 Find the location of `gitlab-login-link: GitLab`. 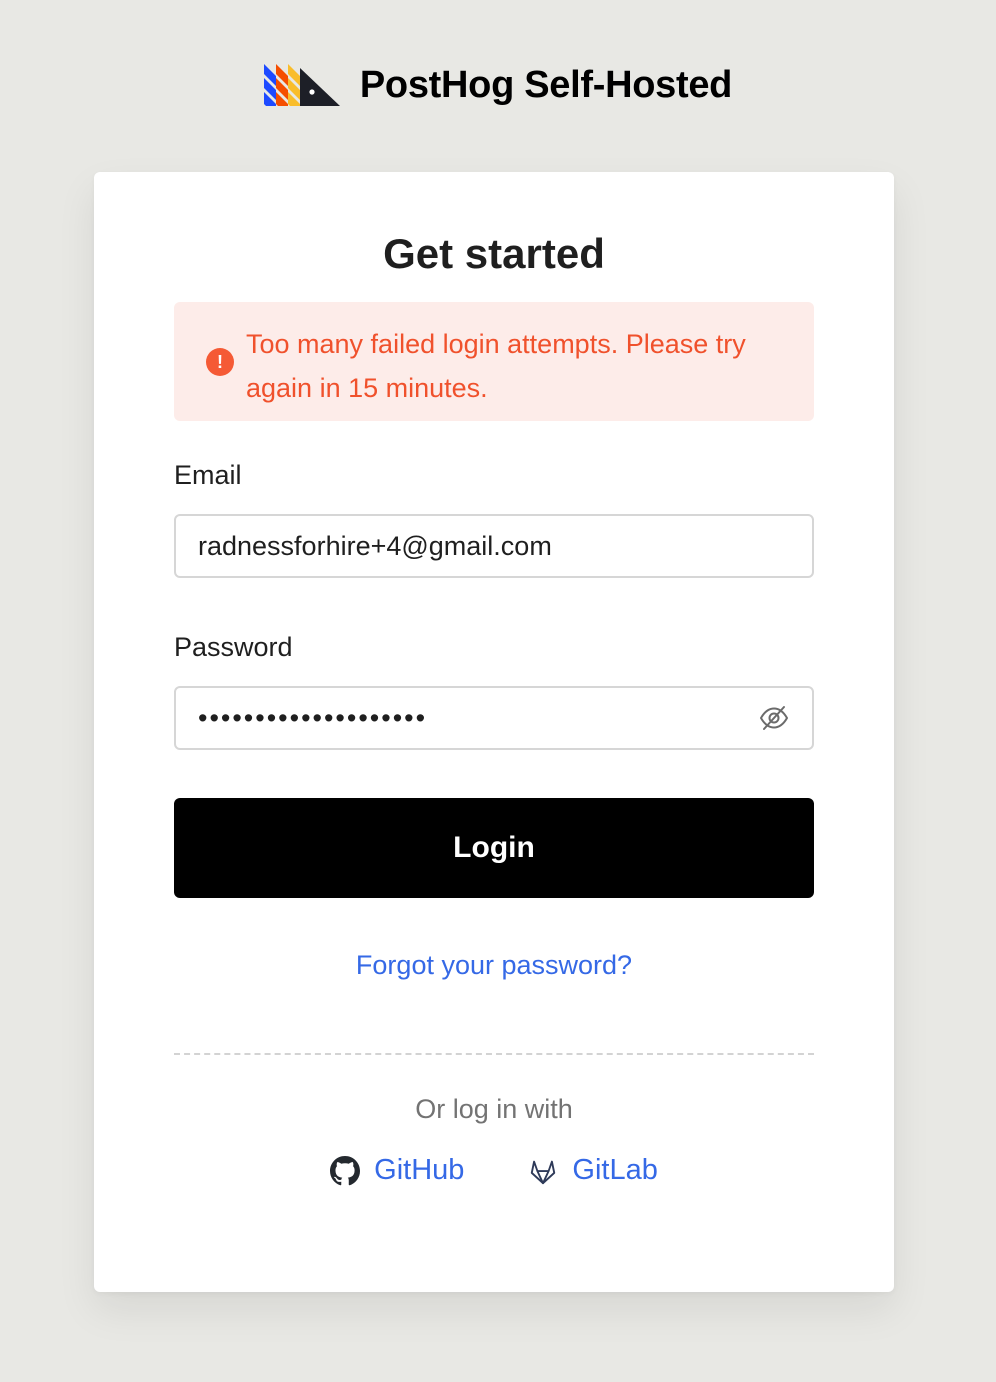

gitlab-login-link: GitLab is located at coordinates (593, 1170).